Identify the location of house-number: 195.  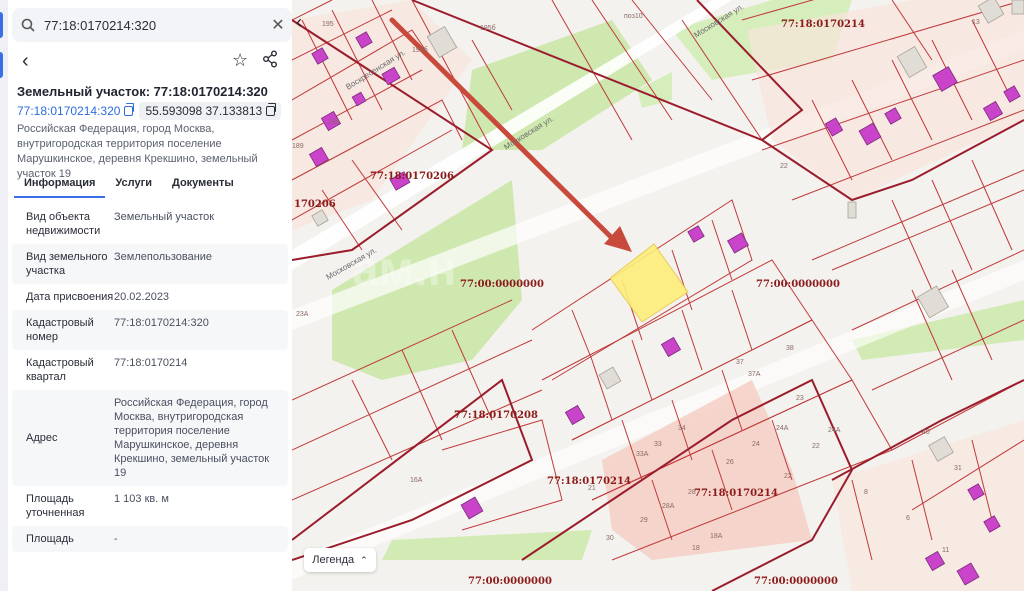
(328, 24).